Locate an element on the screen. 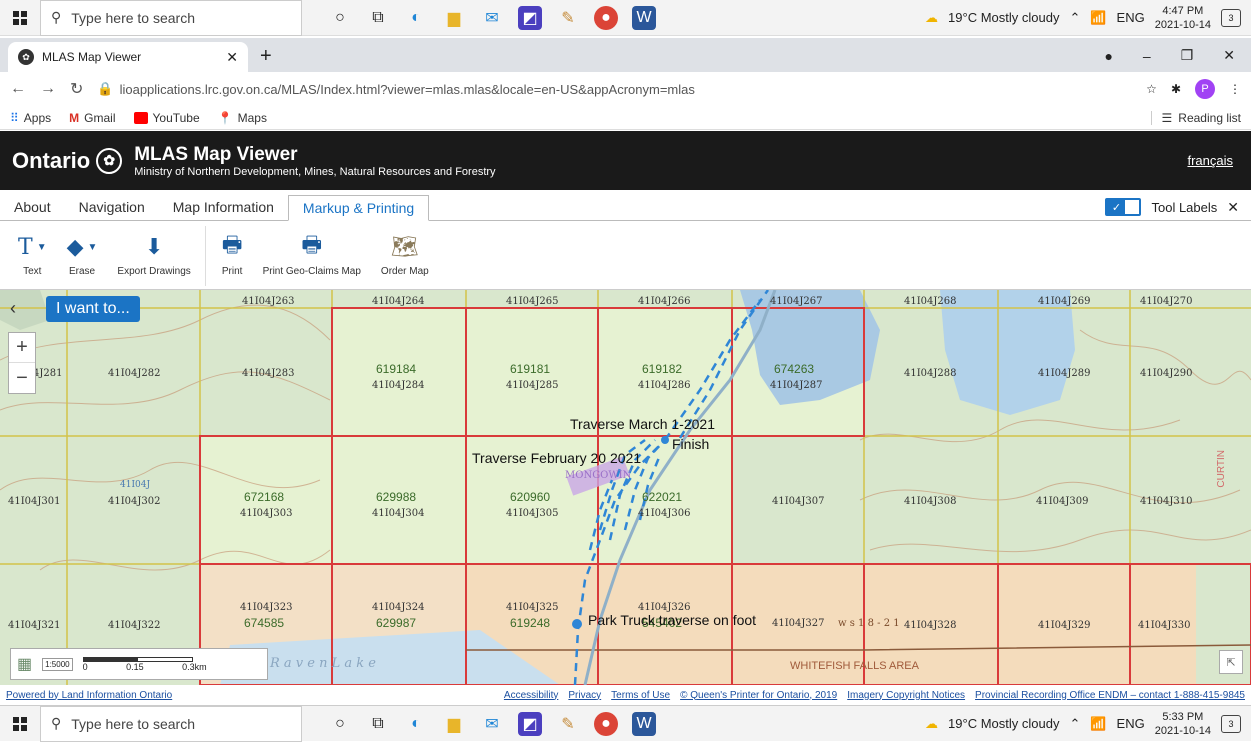  terms-link: Terms of Use is located at coordinates (640, 695).